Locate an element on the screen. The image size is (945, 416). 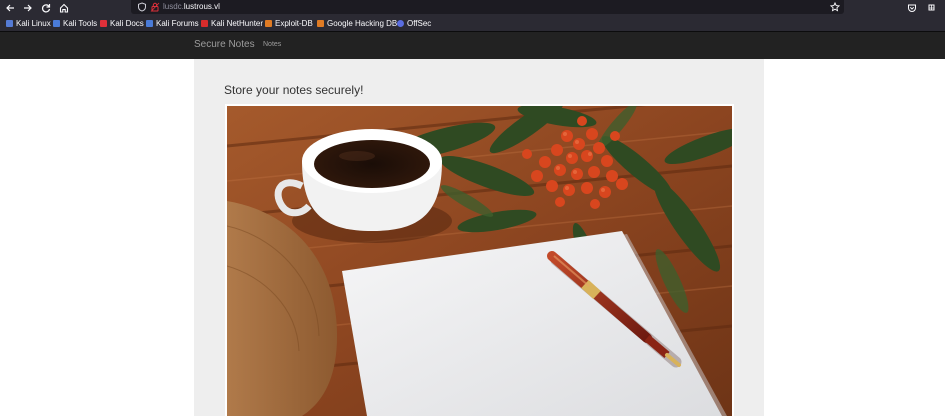
nav-link-notes: Notes is located at coordinates (272, 44).